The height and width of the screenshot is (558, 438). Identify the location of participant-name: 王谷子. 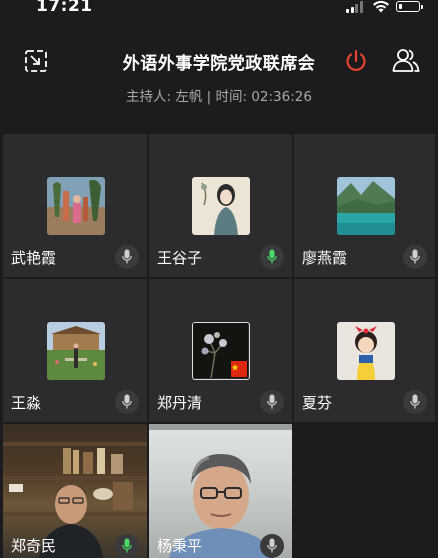
(180, 258).